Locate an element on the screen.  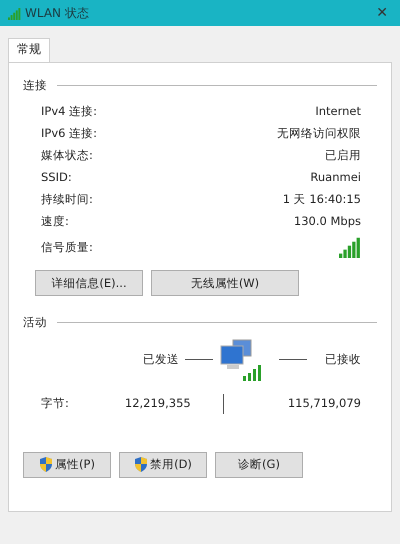
field-label: 媒体状态: is located at coordinates (67, 155).